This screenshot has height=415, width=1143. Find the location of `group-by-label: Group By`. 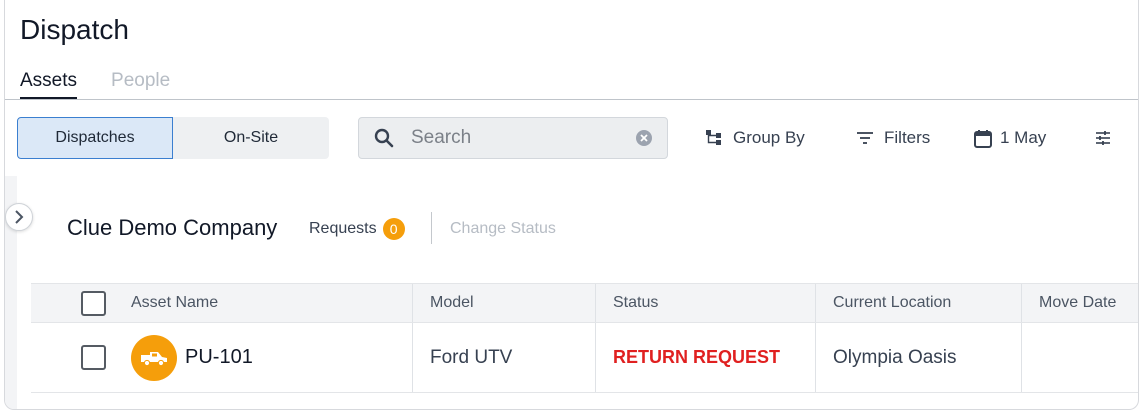

group-by-label: Group By is located at coordinates (769, 137).